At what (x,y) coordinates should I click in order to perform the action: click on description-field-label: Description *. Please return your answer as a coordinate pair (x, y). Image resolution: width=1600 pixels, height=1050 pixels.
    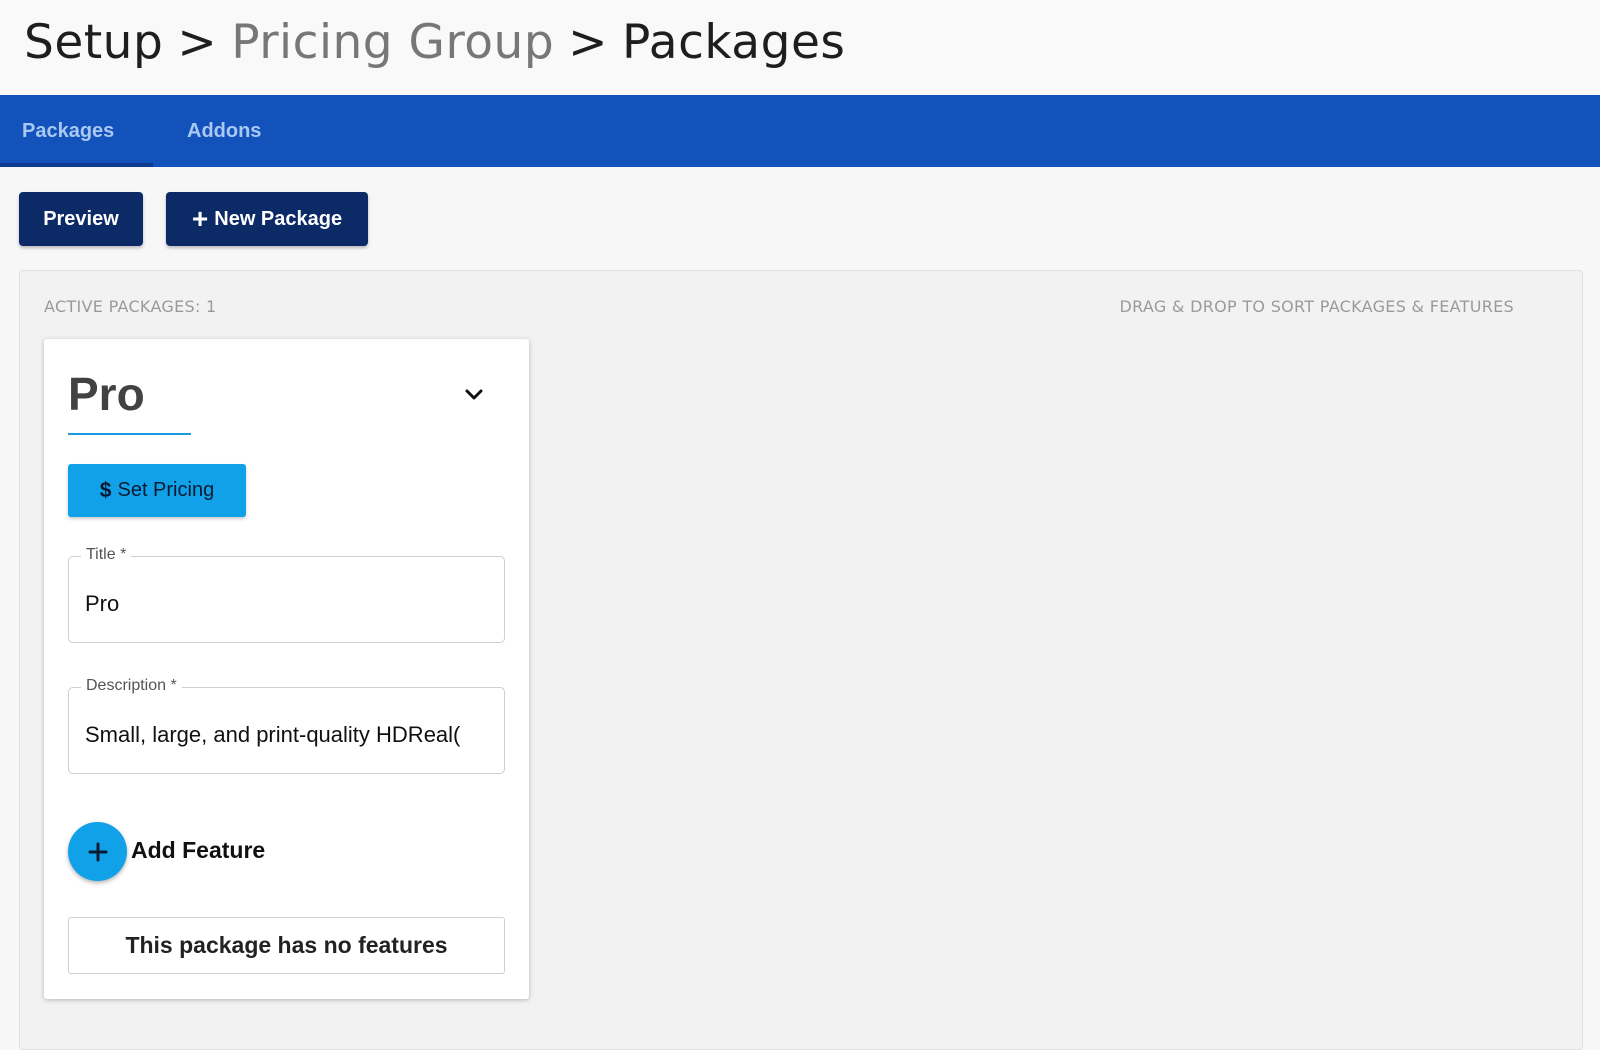
    Looking at the image, I should click on (131, 686).